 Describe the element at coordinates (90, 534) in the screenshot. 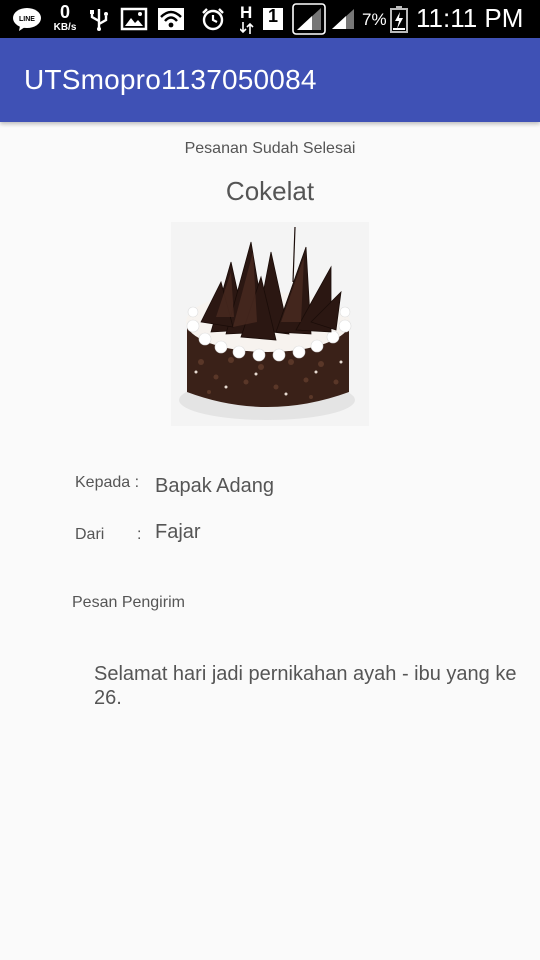

I see `sender-label: Dari` at that location.